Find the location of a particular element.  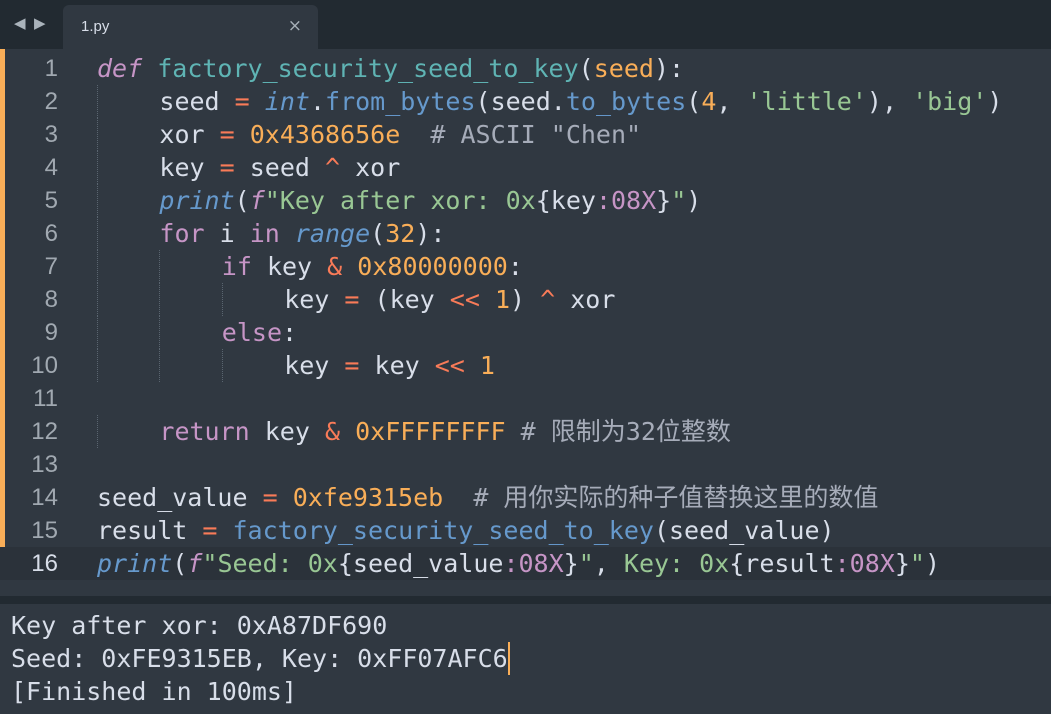

code-token: from_bytes is located at coordinates (400, 101).